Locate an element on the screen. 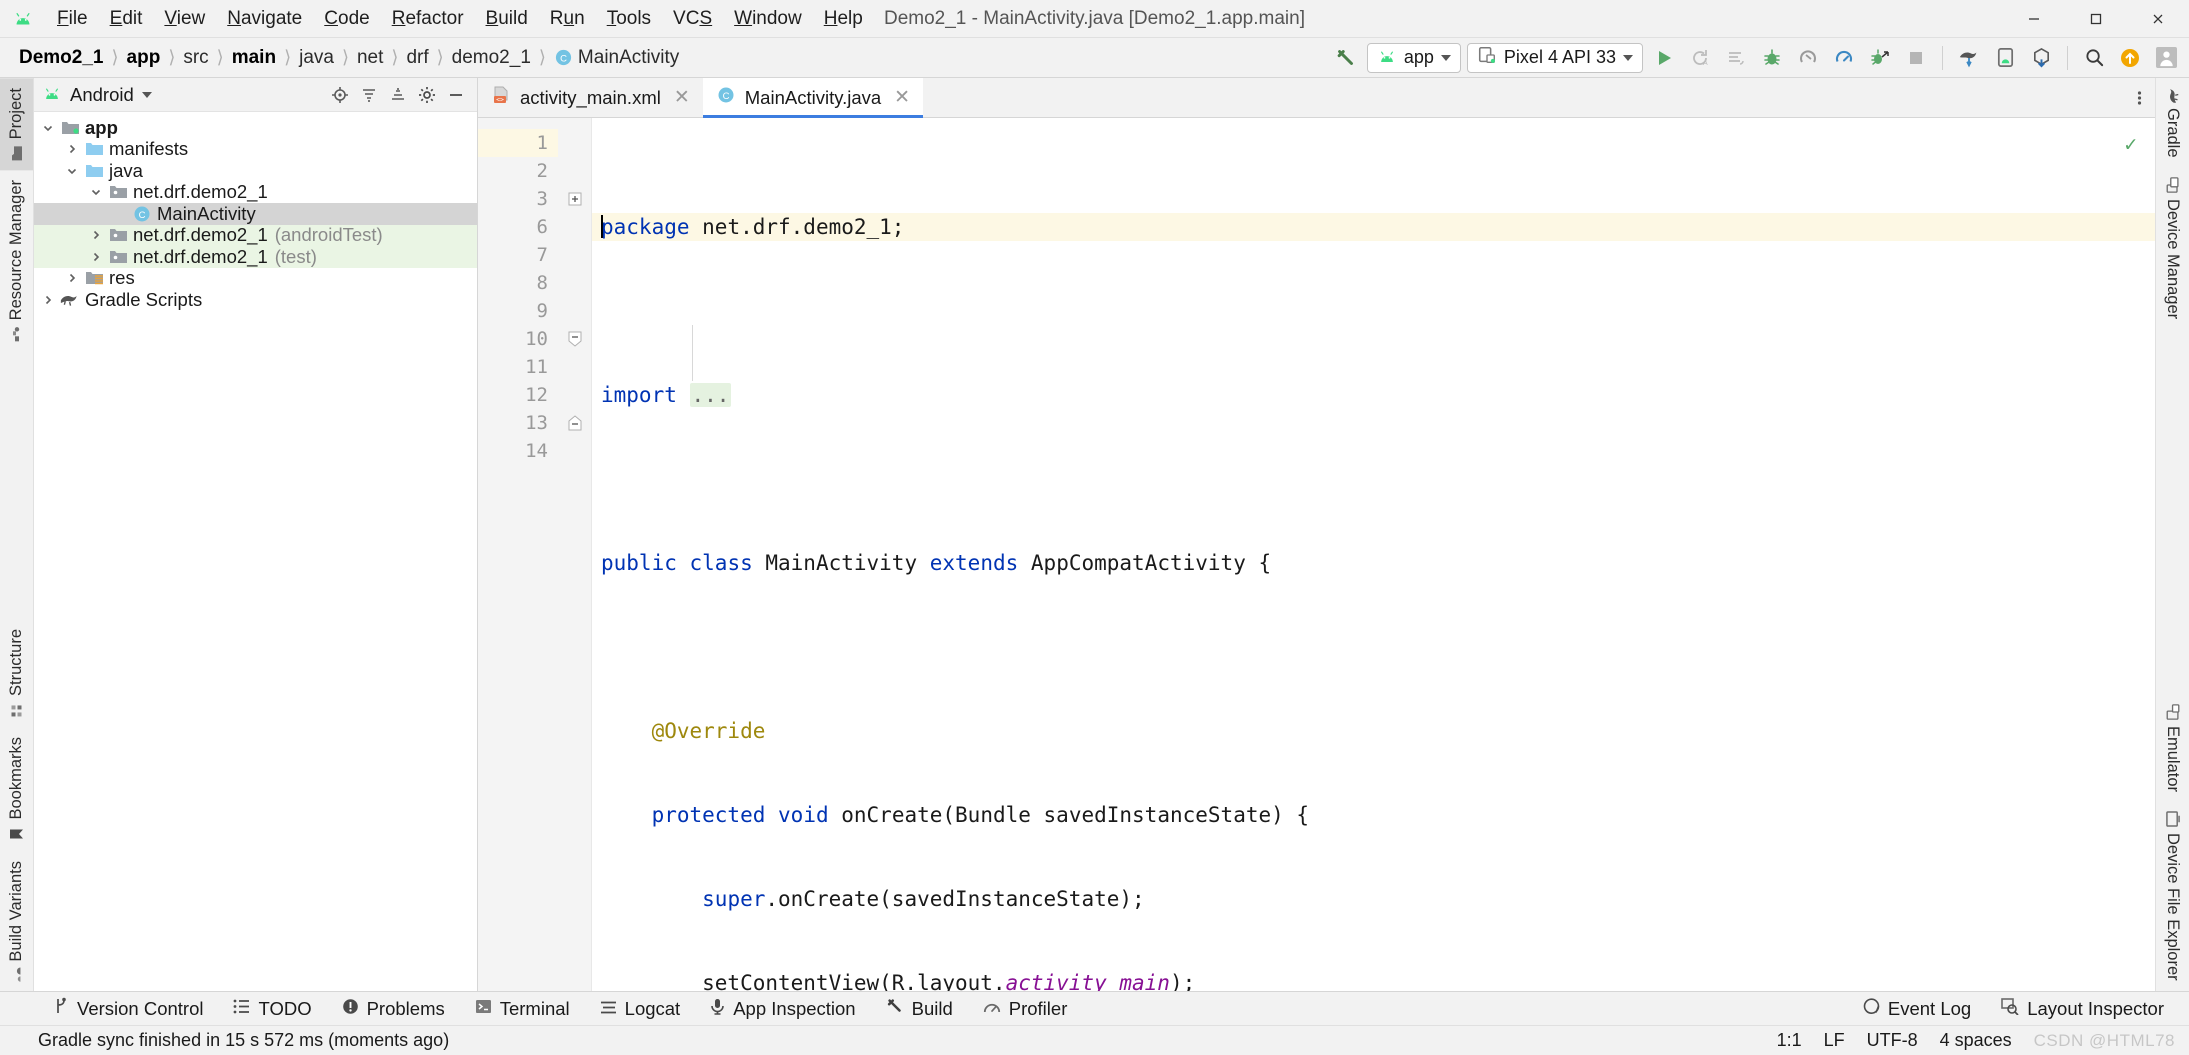 The width and height of the screenshot is (2189, 1055). menu-navigate: Navigate is located at coordinates (264, 19).